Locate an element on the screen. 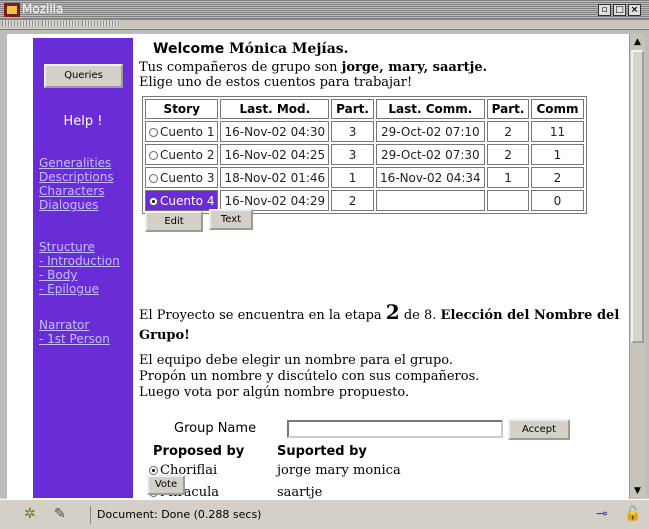 The image size is (649, 529). proposal-supporters: jorge mary monica is located at coordinates (339, 470).